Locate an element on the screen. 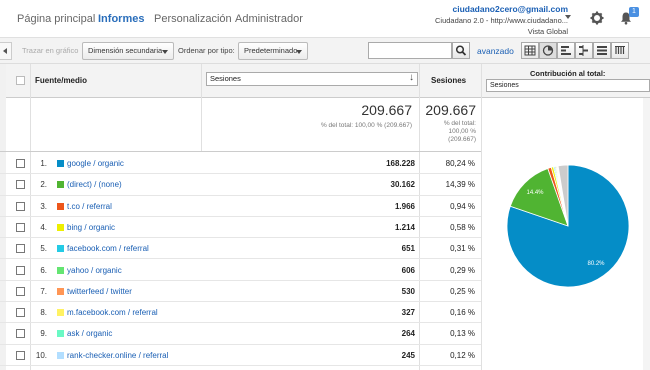 The width and height of the screenshot is (650, 370). view-performance-button is located at coordinates (566, 50).